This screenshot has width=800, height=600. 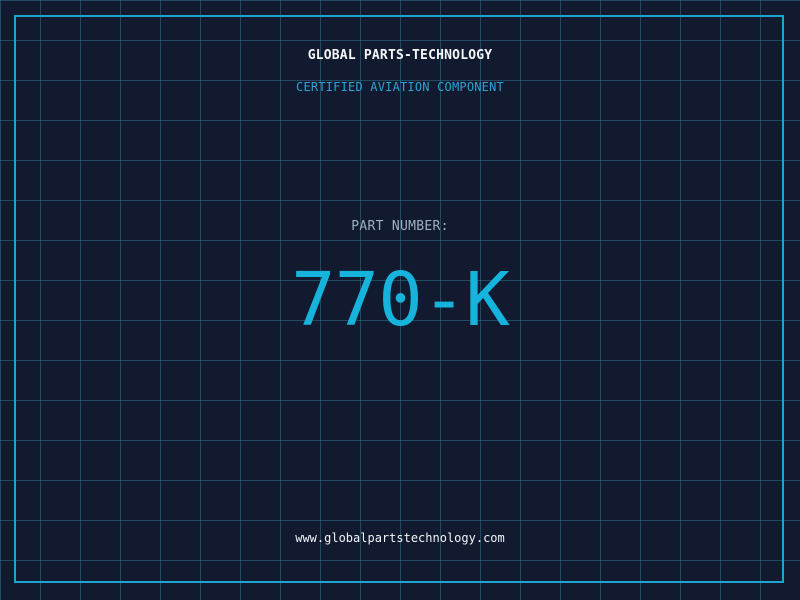 What do you see at coordinates (400, 538) in the screenshot?
I see `website-url: www.globalpartstechnology.com` at bounding box center [400, 538].